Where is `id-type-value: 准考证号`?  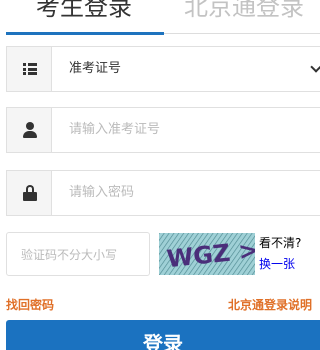 id-type-value: 准考证号 is located at coordinates (95, 68).